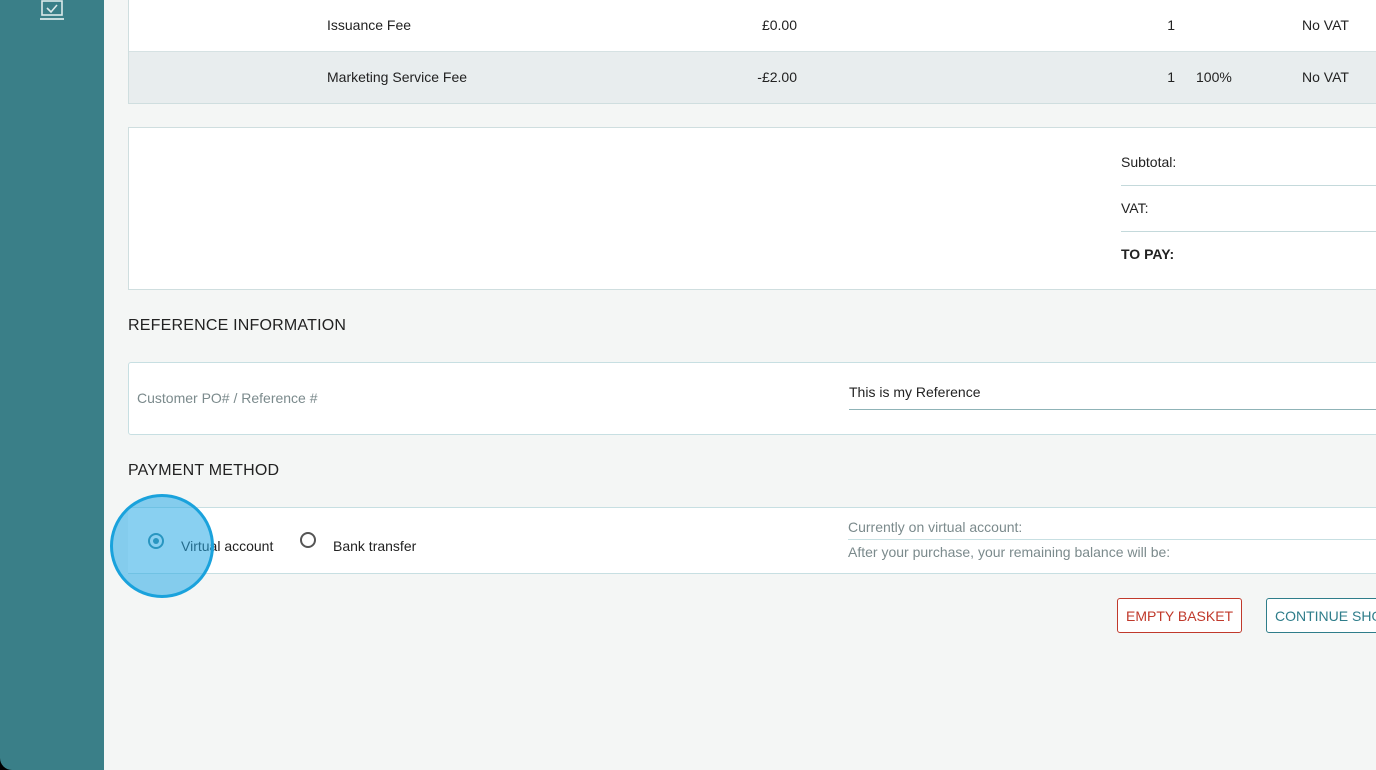 Image resolution: width=1376 pixels, height=770 pixels. What do you see at coordinates (308, 540) in the screenshot?
I see `bank-transfer-radio` at bounding box center [308, 540].